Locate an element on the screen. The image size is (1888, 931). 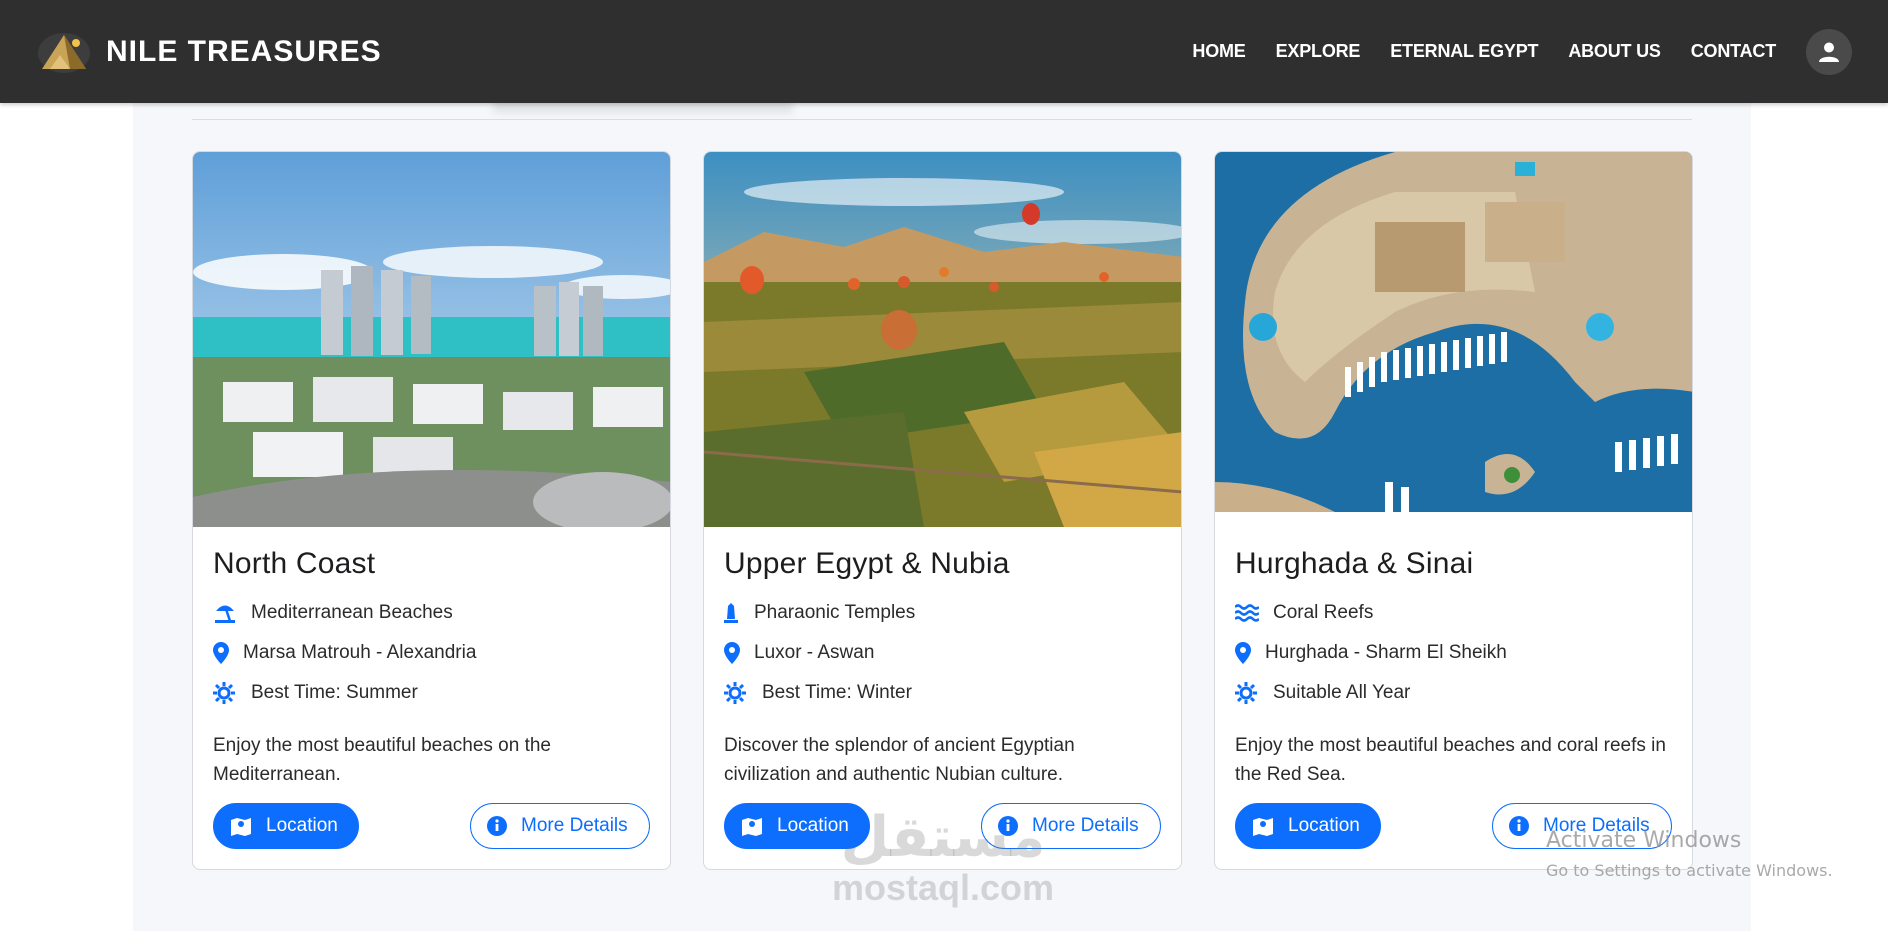
card-season-row: Best Time: Summer is located at coordinates (431, 693).